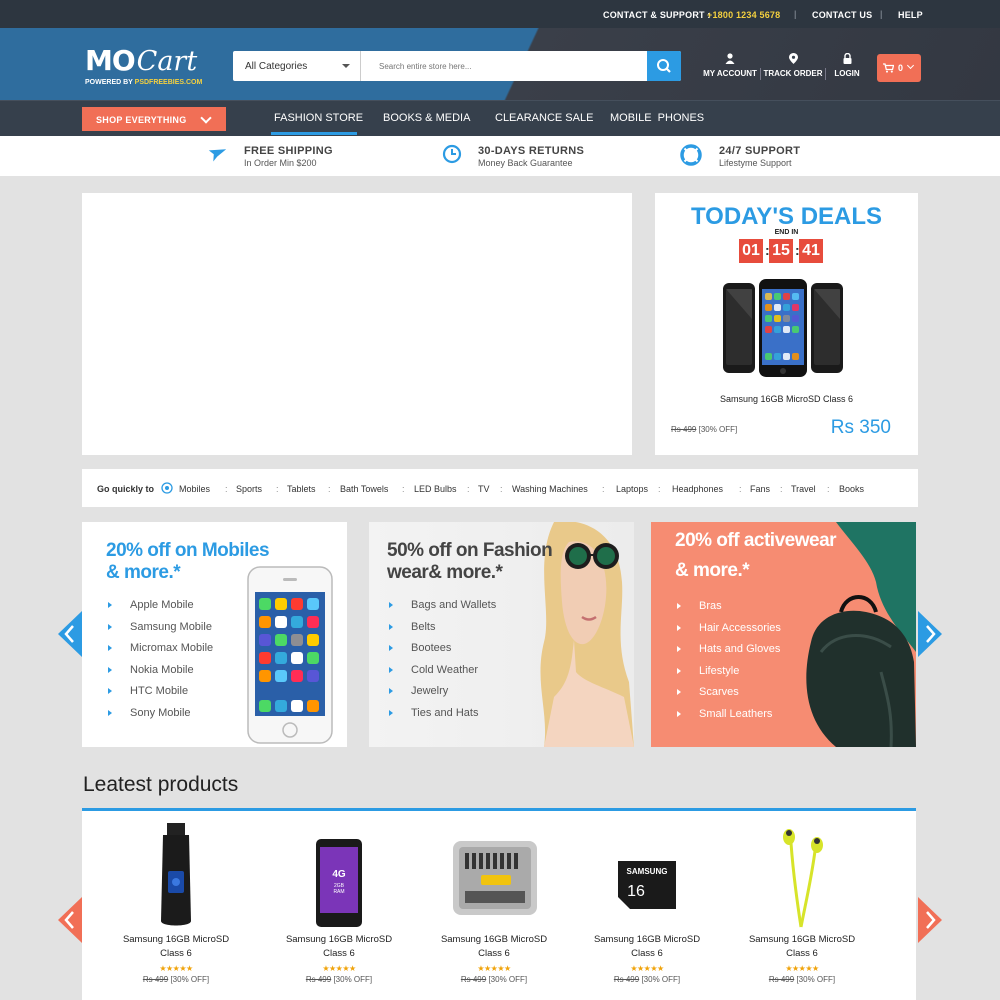 The width and height of the screenshot is (1000, 1000). I want to click on hero-banner, so click(357, 324).